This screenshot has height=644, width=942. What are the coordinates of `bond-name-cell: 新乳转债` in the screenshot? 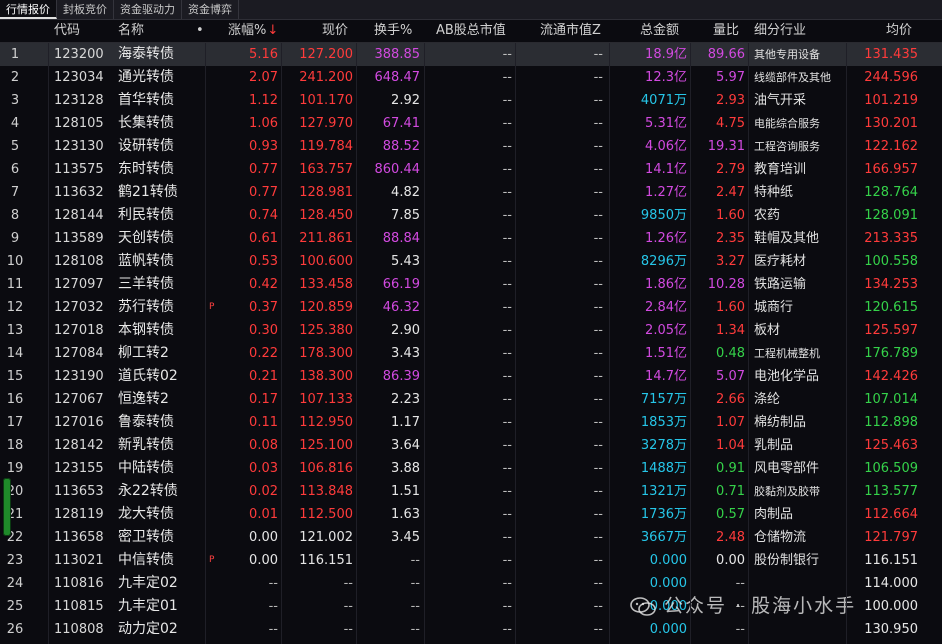 It's located at (146, 445).